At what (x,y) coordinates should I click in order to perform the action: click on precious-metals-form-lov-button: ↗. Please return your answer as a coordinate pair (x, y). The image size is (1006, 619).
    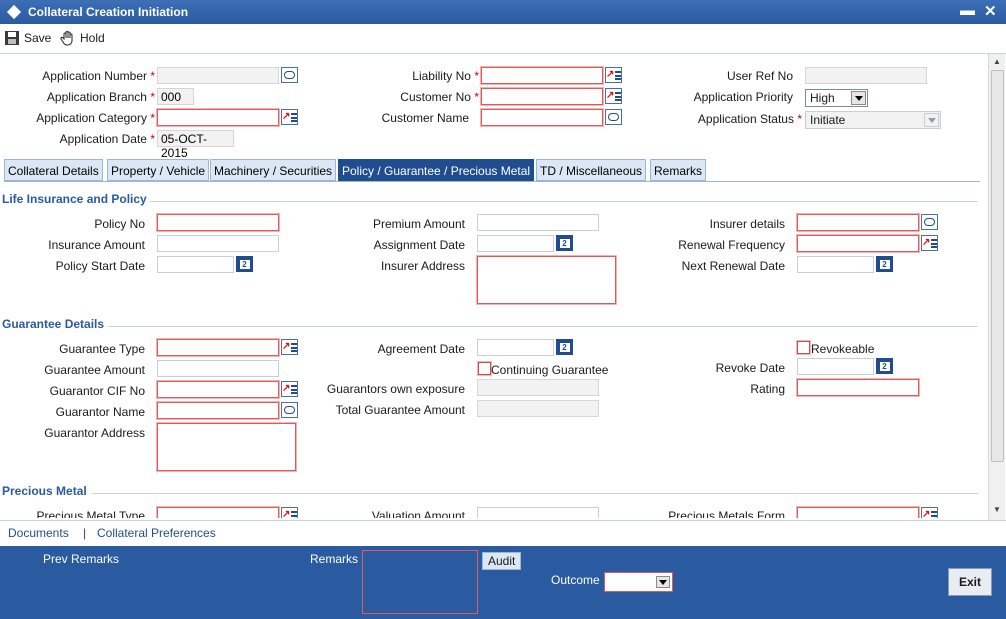
    Looking at the image, I should click on (929, 512).